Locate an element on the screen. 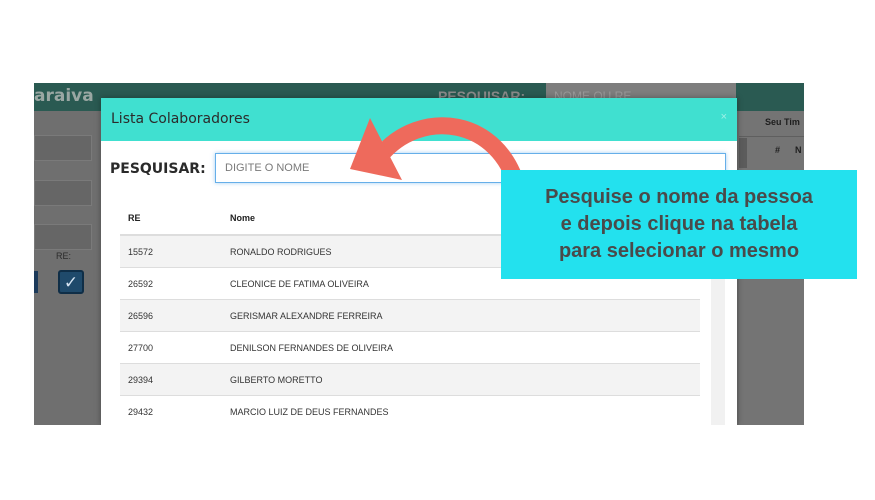 This screenshot has width=875, height=500. column-header-re: RE is located at coordinates (134, 218).